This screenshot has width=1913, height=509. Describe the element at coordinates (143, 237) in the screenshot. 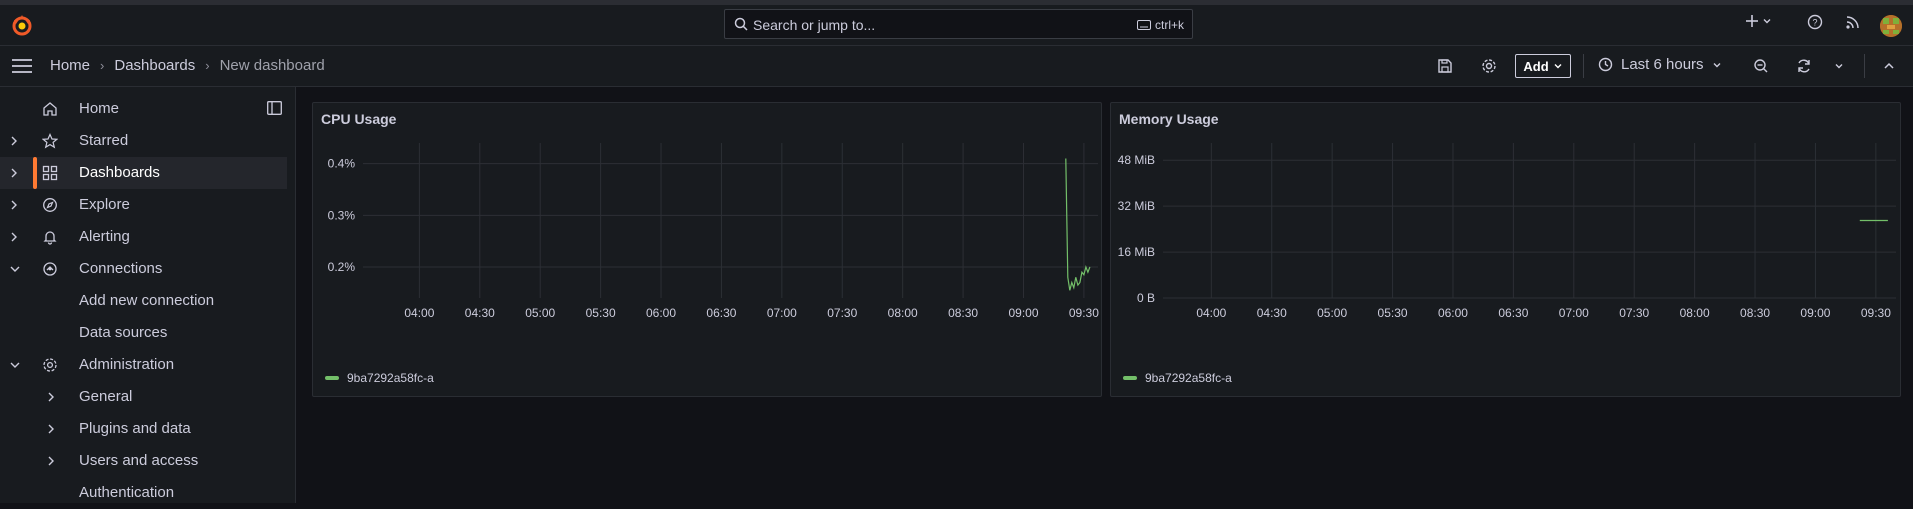

I see `sidebar-item-alerting: Alerting` at that location.